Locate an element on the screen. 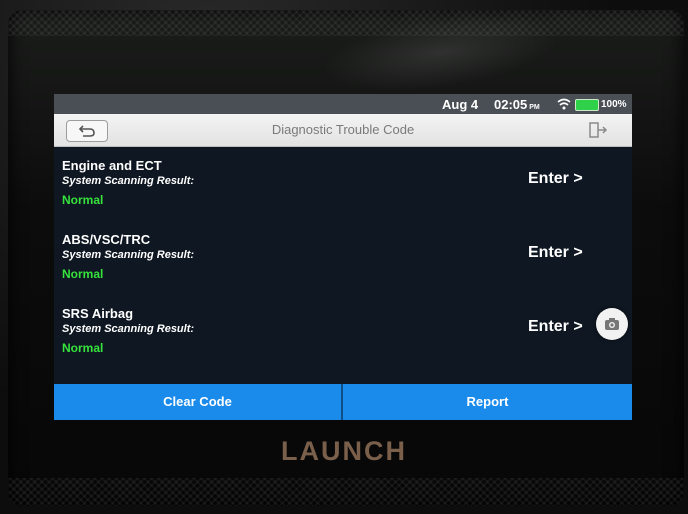 The height and width of the screenshot is (514, 688). title-bar: Diagnostic Trouble Code is located at coordinates (343, 130).